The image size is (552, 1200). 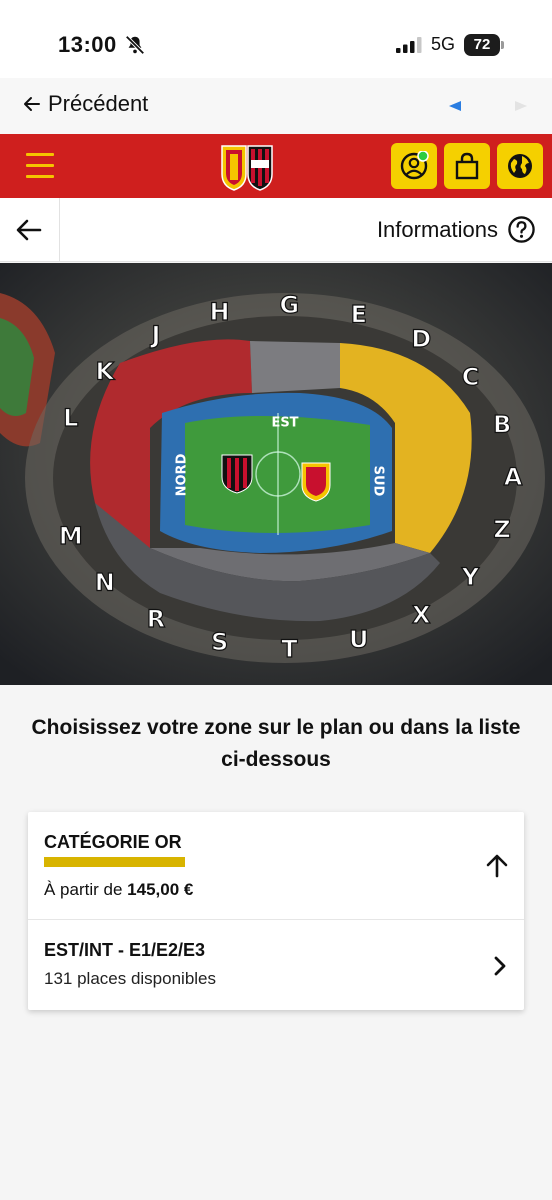 What do you see at coordinates (409, 45) in the screenshot?
I see `signal-icon` at bounding box center [409, 45].